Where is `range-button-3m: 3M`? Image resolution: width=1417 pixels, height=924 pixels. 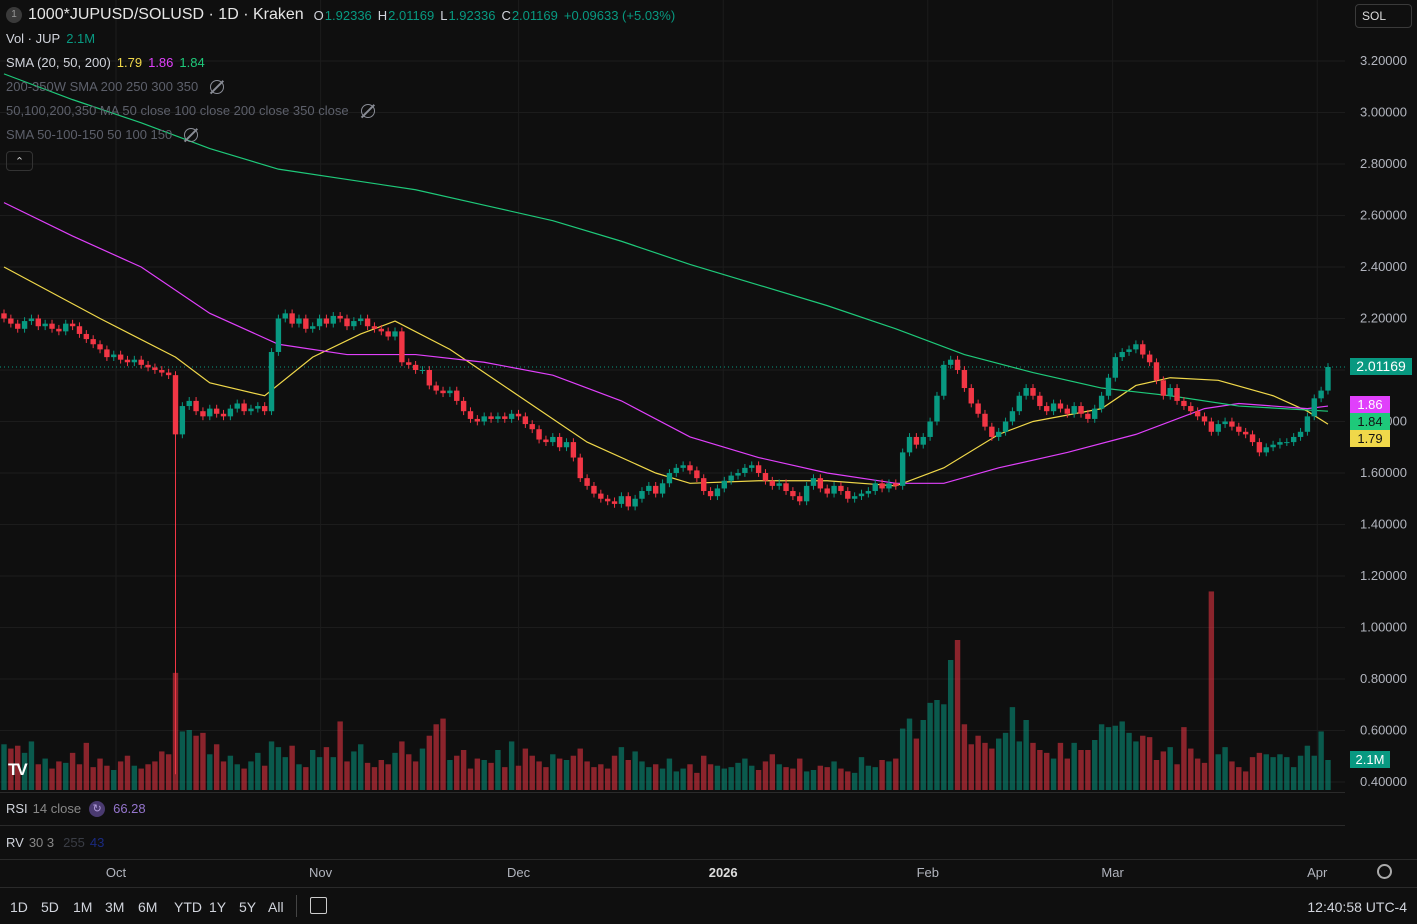 range-button-3m: 3M is located at coordinates (114, 907).